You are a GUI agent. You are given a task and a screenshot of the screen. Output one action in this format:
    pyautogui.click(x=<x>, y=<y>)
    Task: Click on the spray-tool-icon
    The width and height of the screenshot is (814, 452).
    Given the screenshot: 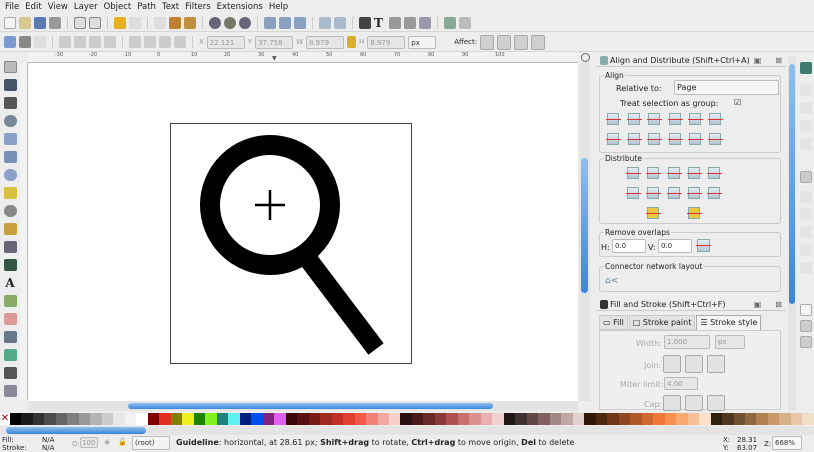 What is the action you would take?
    pyautogui.click(x=10, y=301)
    